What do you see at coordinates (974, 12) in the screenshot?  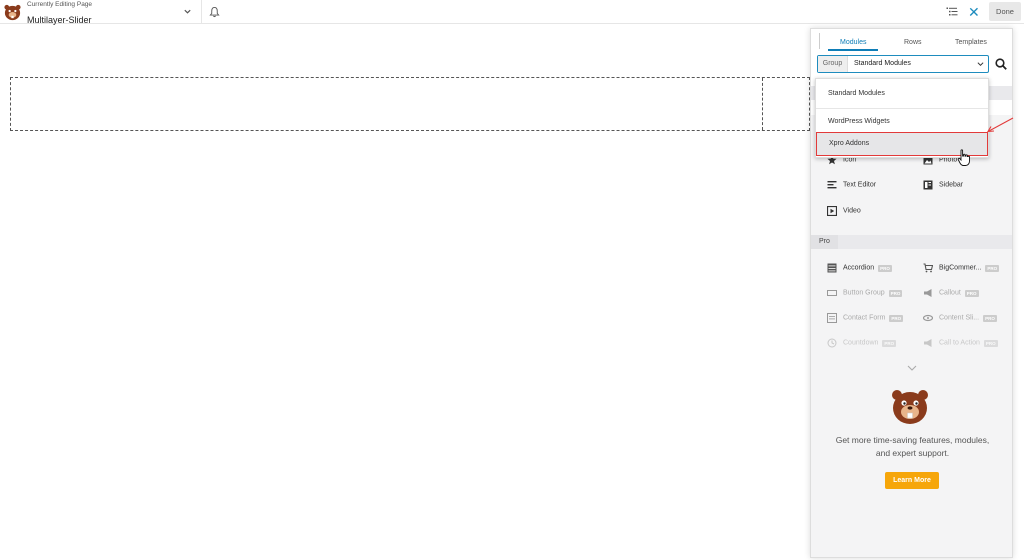 I see `close-panel-icon: ✕` at bounding box center [974, 12].